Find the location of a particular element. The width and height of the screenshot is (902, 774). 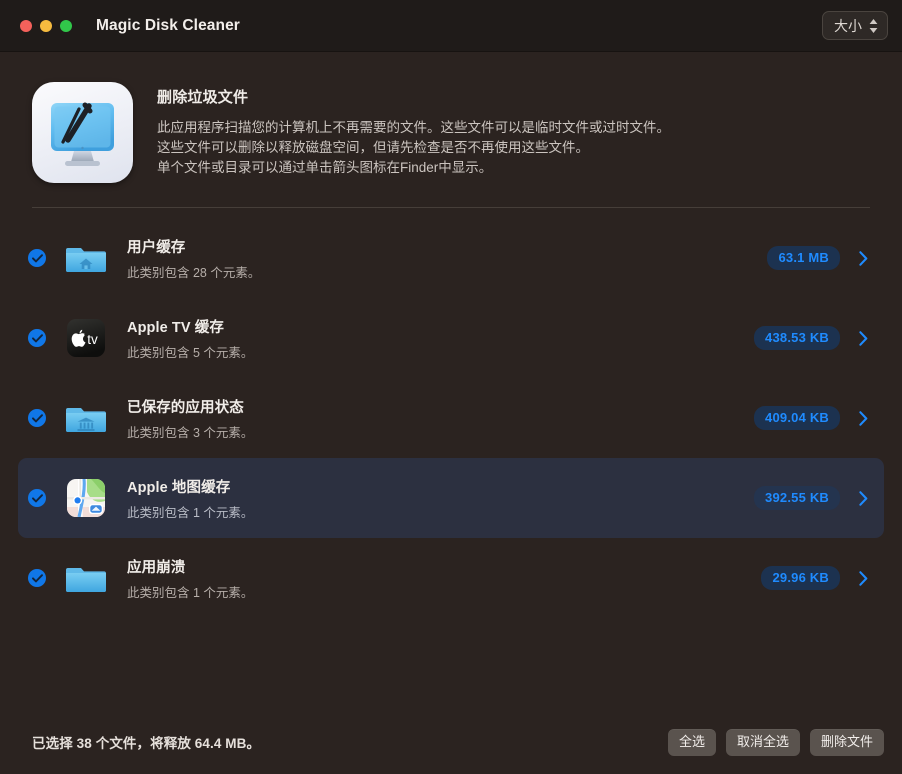

row-subtitle: 此类别包含 3 个元素。 is located at coordinates (190, 432).